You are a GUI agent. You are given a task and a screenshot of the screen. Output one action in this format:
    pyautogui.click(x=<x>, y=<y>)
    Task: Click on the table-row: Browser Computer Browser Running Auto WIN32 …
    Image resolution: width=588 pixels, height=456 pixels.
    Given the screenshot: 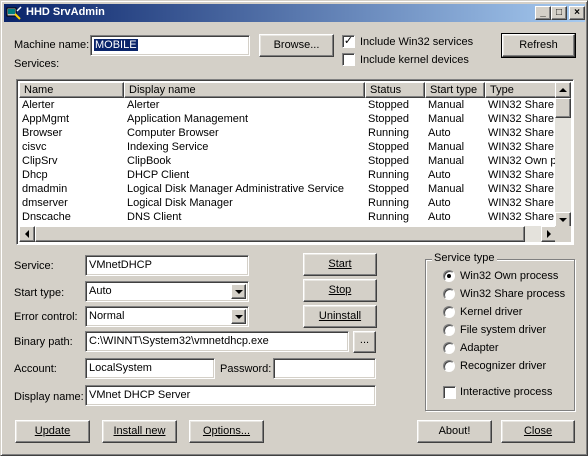 What is the action you would take?
    pyautogui.click(x=288, y=133)
    